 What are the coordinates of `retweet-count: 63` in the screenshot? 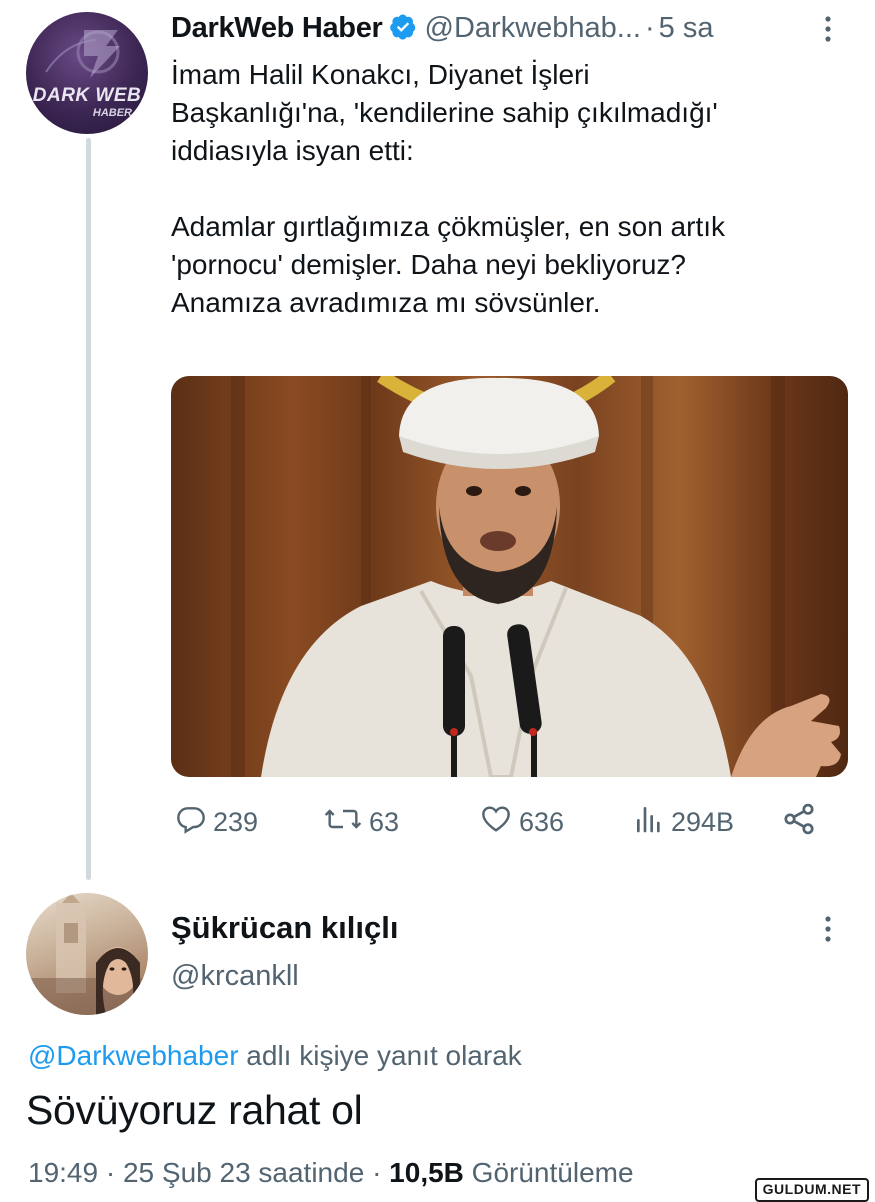 It's located at (384, 821).